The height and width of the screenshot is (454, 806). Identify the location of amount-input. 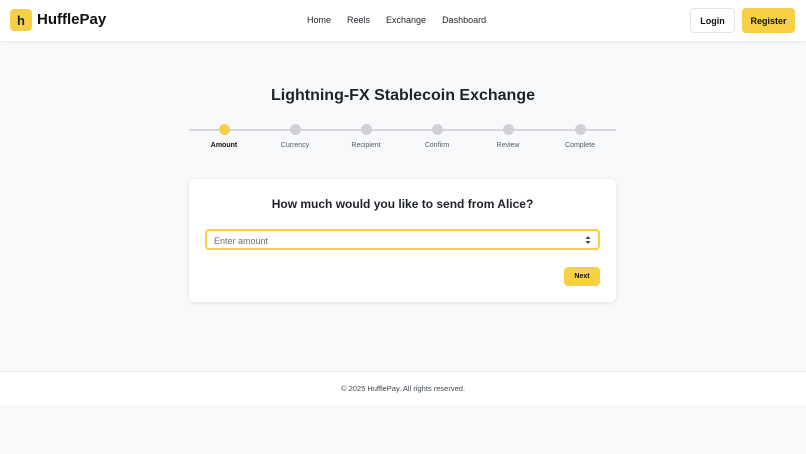
(402, 241).